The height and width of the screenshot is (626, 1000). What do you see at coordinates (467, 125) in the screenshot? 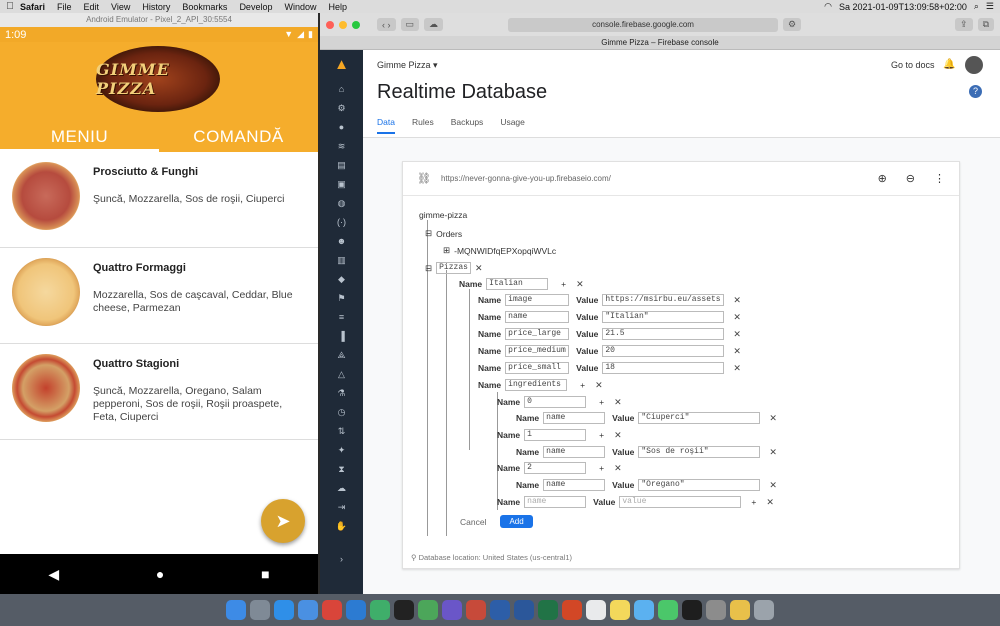
I see `tab-backups: Backups` at bounding box center [467, 125].